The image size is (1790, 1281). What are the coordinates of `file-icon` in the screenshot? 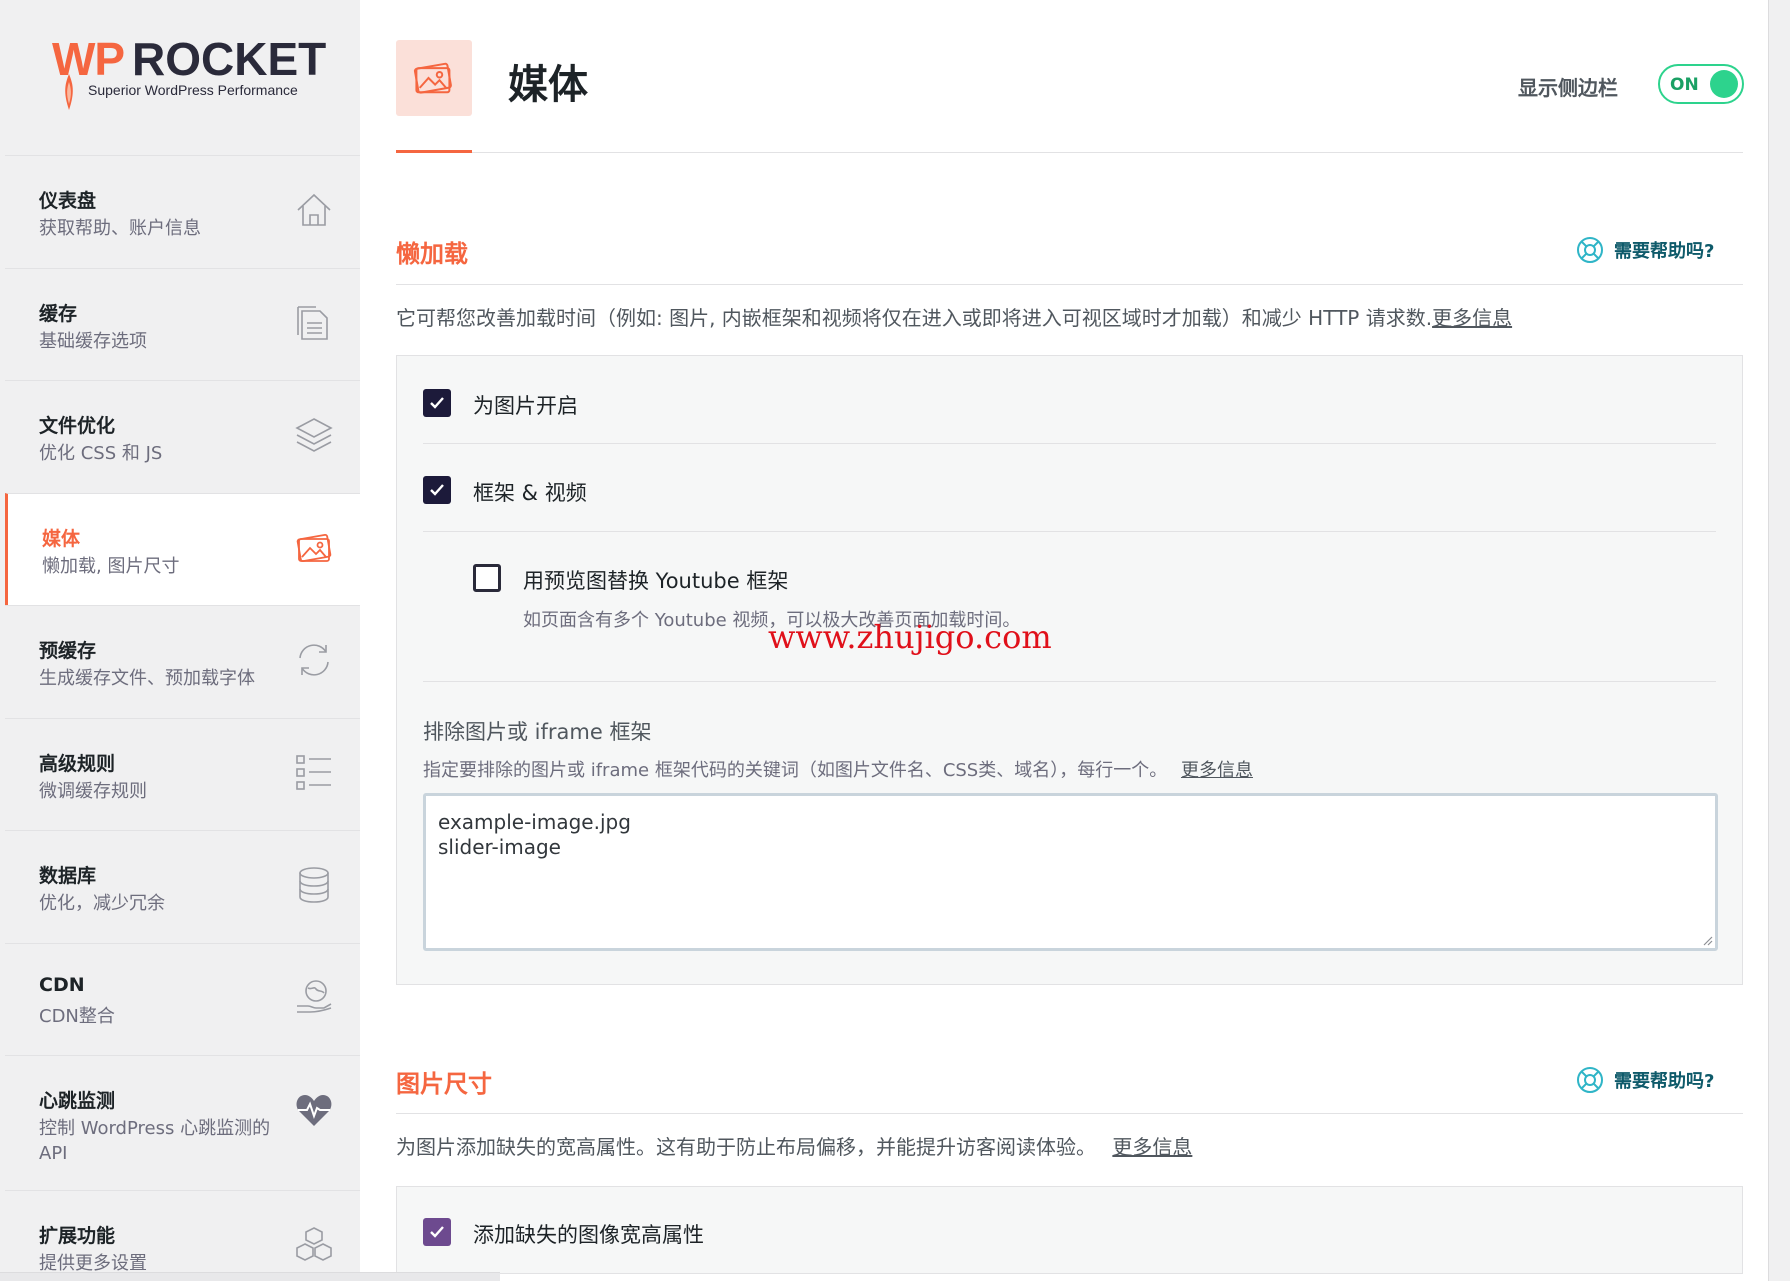 It's located at (314, 323).